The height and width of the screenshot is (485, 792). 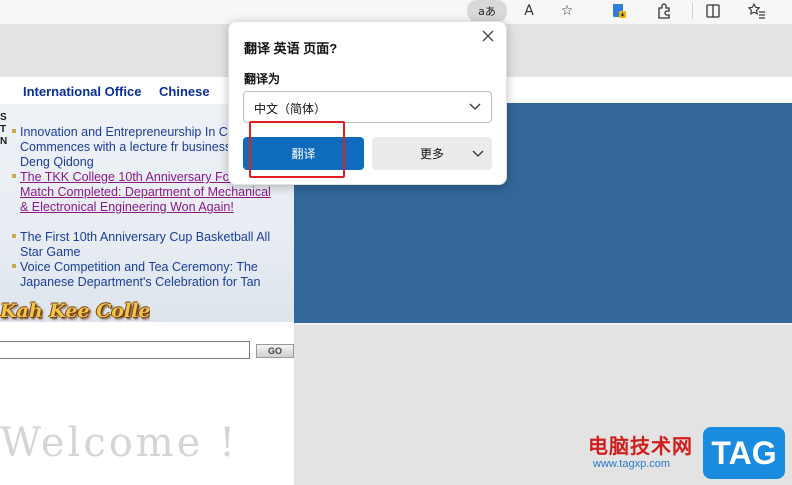 What do you see at coordinates (692, 11) in the screenshot?
I see `toolbar-separator` at bounding box center [692, 11].